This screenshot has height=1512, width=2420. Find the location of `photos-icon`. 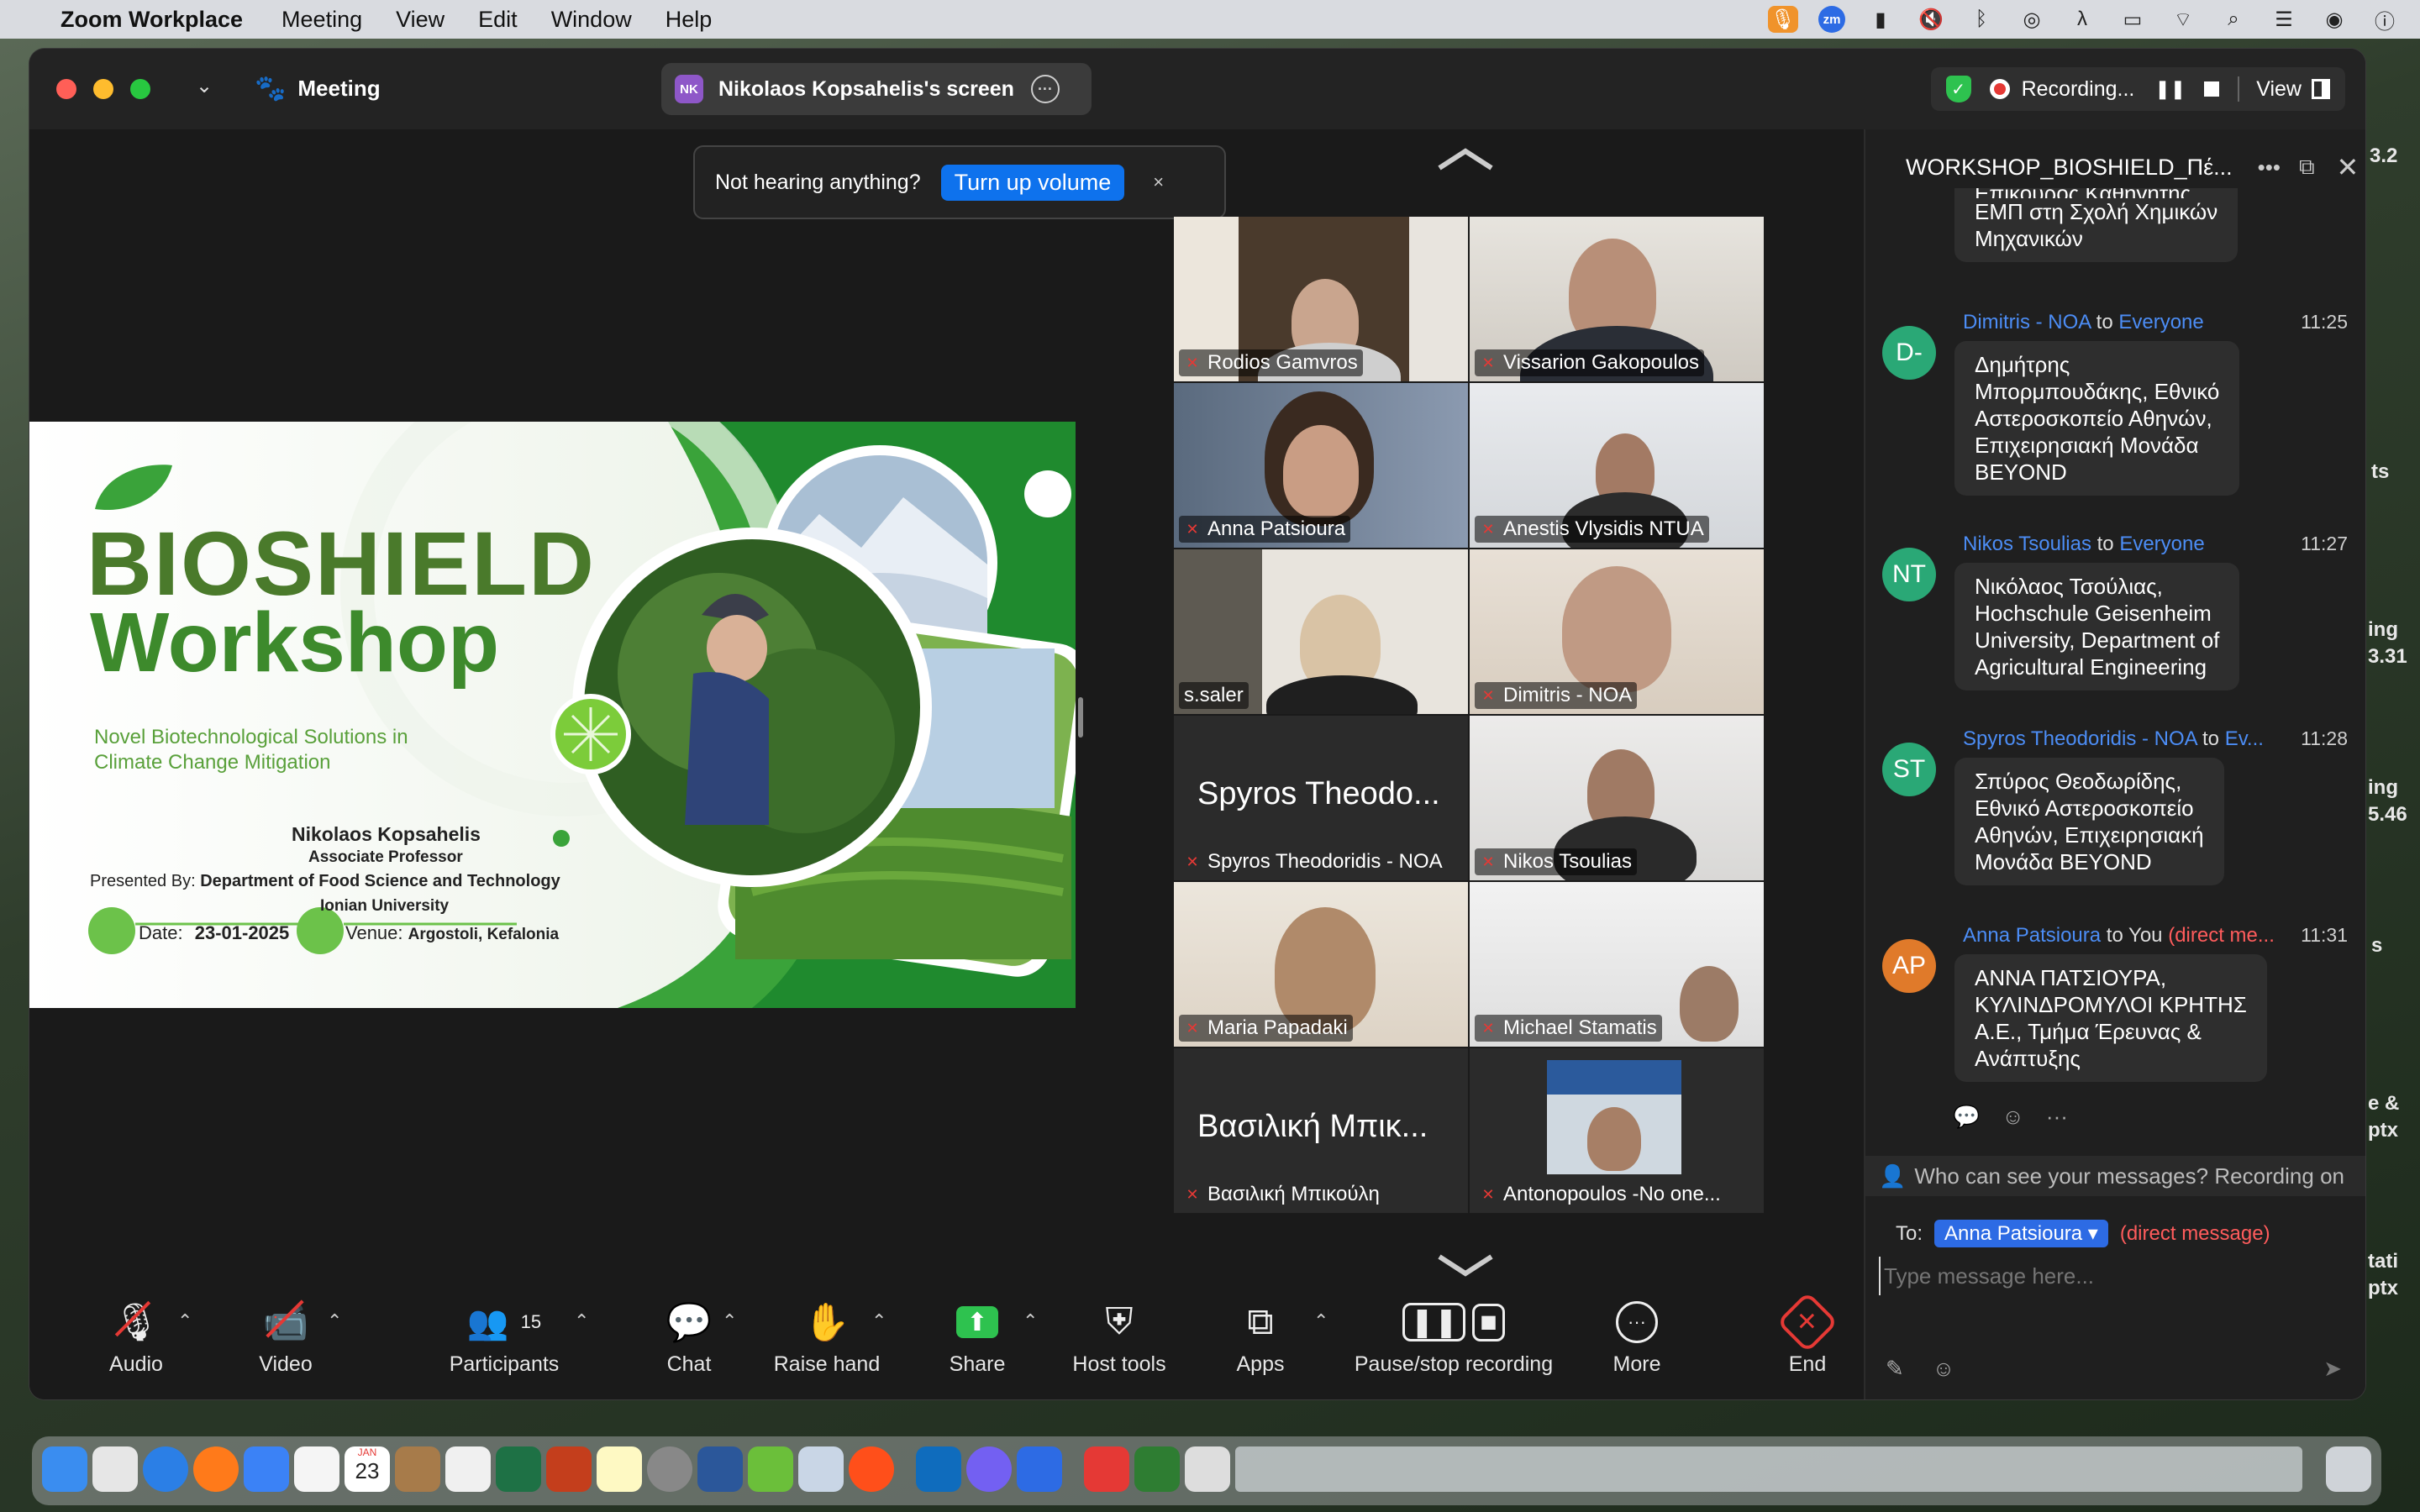

photos-icon is located at coordinates (316, 1469).